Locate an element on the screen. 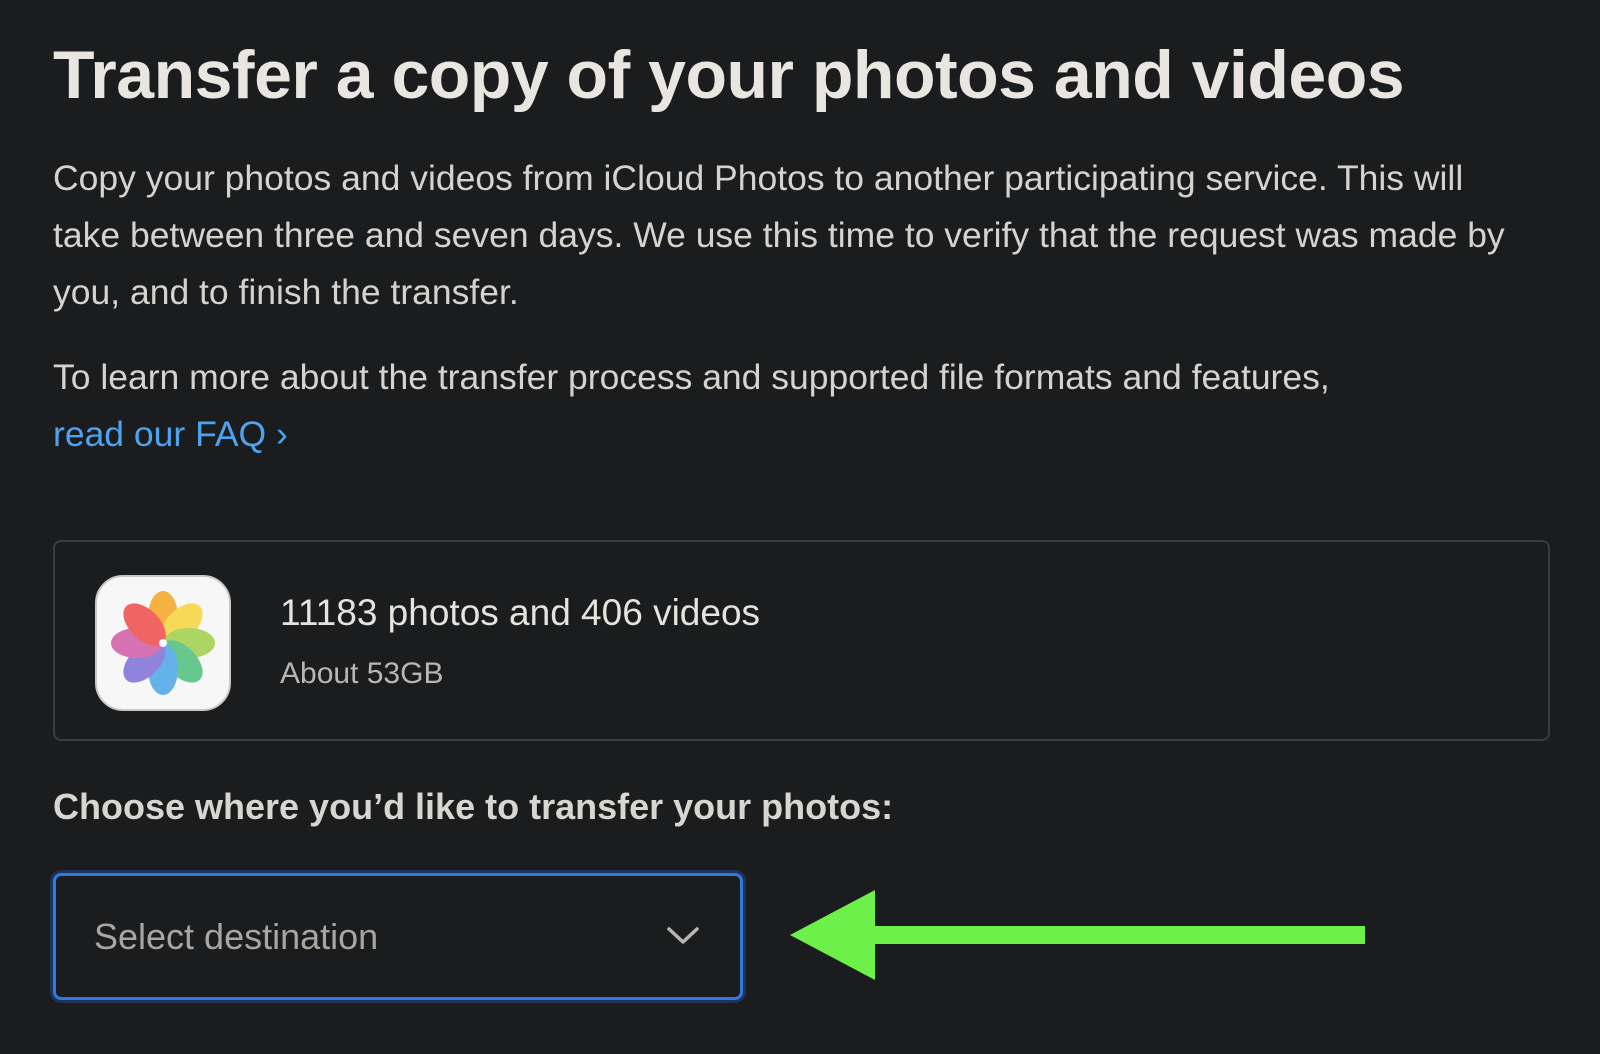 The width and height of the screenshot is (1600, 1054). photos-flower-graphic is located at coordinates (163, 643).